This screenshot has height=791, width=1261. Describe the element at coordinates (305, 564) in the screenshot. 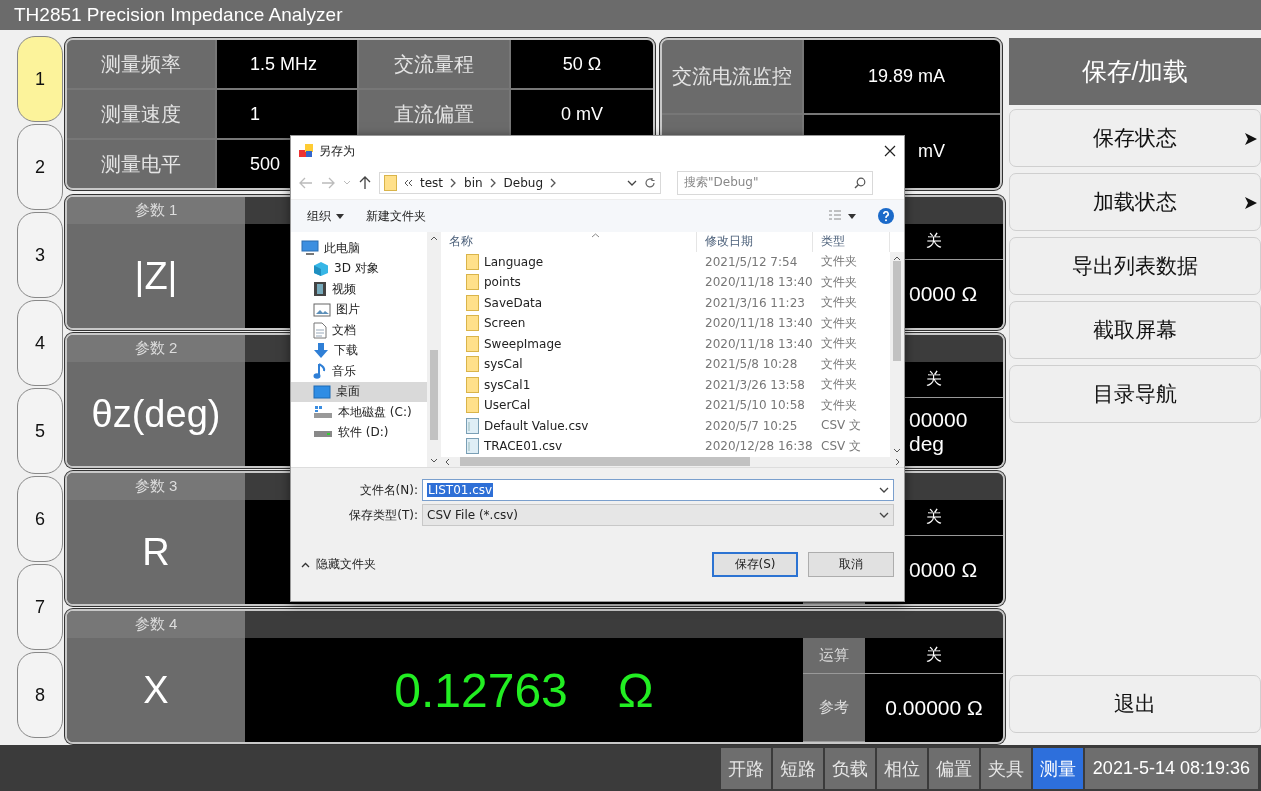

I see `caret-icon` at that location.